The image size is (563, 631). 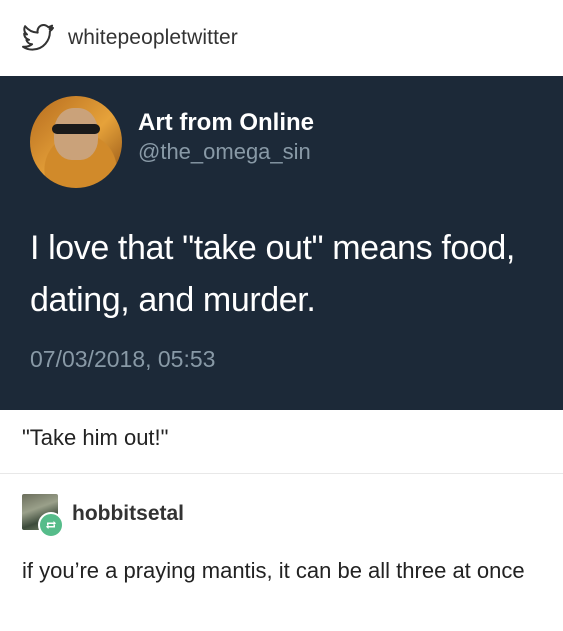 I want to click on twitter-bird-icon, so click(x=39, y=38).